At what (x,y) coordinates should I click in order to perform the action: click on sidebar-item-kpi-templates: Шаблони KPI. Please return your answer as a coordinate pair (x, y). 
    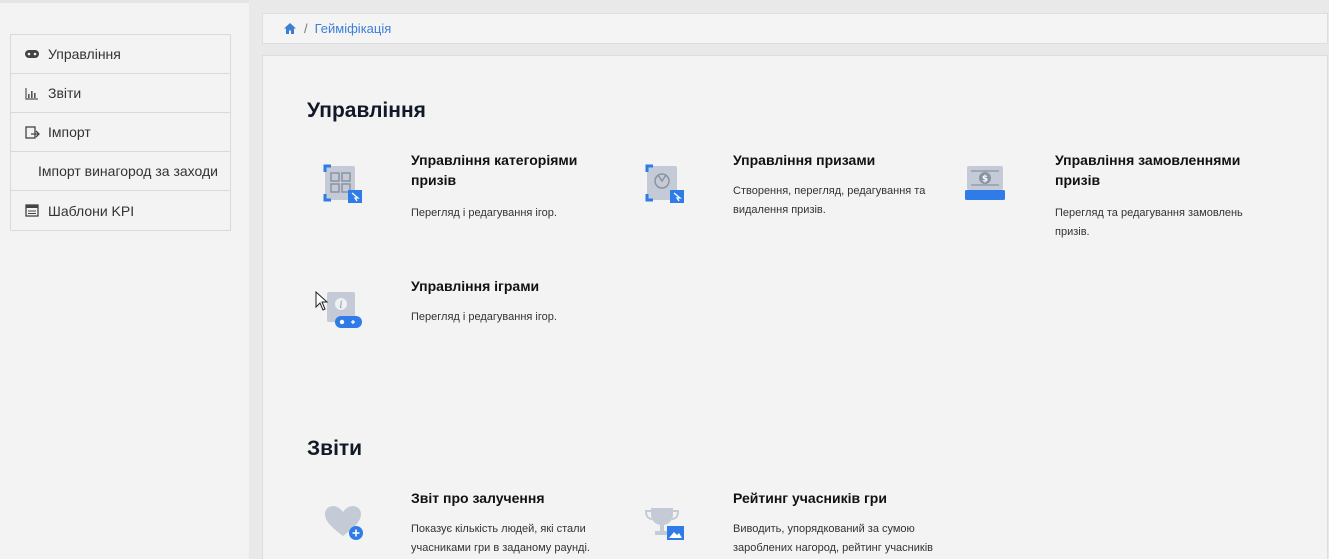
    Looking at the image, I should click on (120, 210).